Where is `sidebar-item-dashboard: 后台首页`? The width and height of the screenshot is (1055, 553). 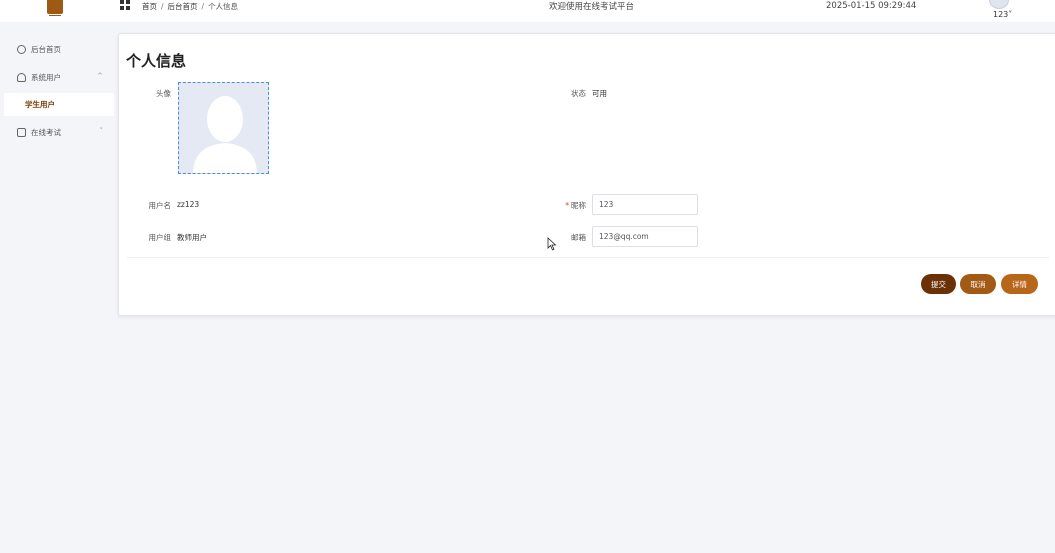 sidebar-item-dashboard: 后台首页 is located at coordinates (57, 49).